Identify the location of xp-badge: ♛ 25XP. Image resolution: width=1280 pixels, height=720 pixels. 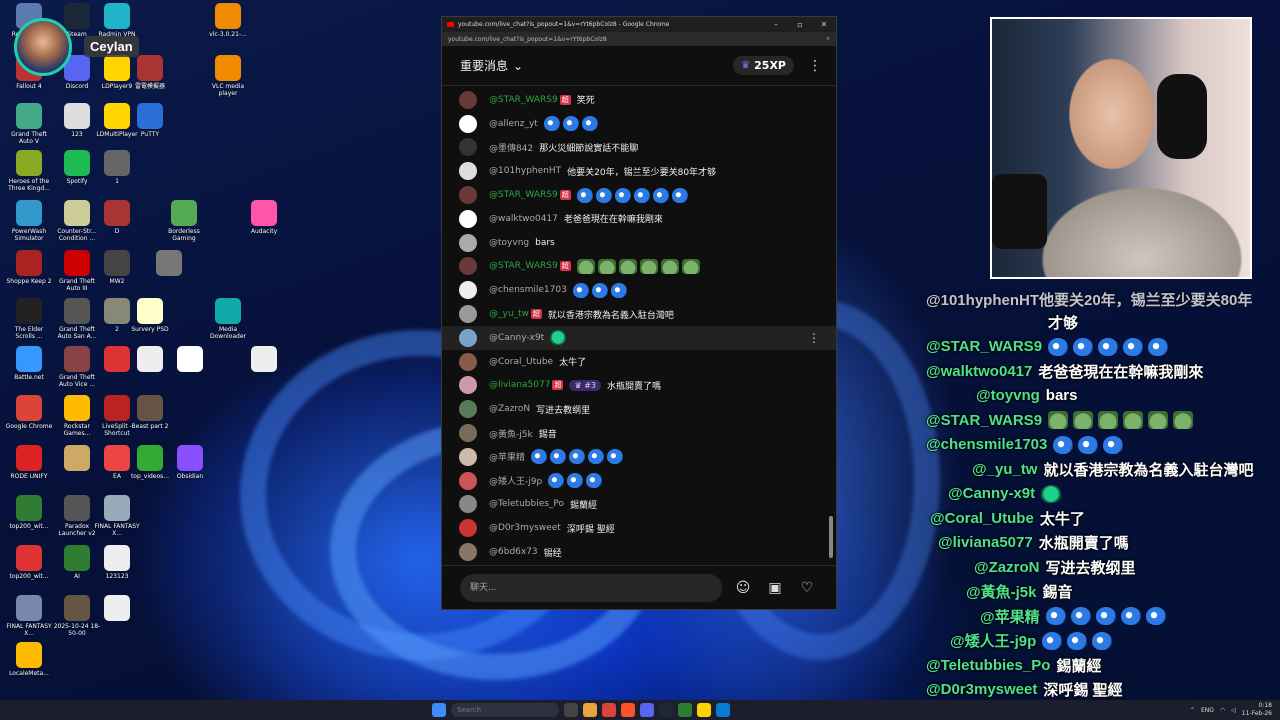
(763, 65).